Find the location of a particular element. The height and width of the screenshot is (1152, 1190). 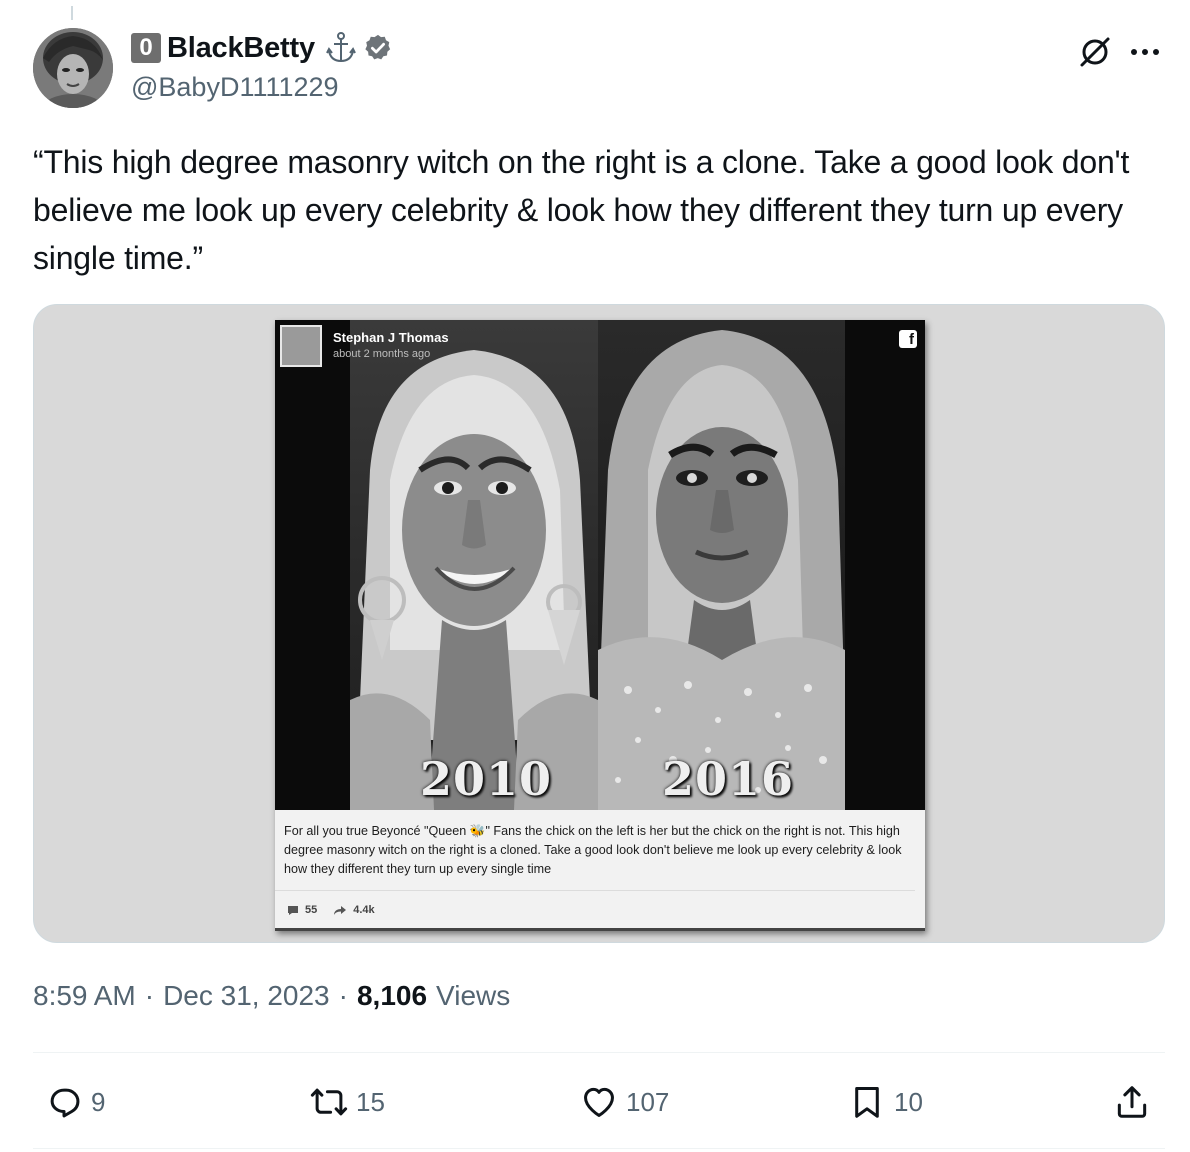

more-icon is located at coordinates (1145, 52).